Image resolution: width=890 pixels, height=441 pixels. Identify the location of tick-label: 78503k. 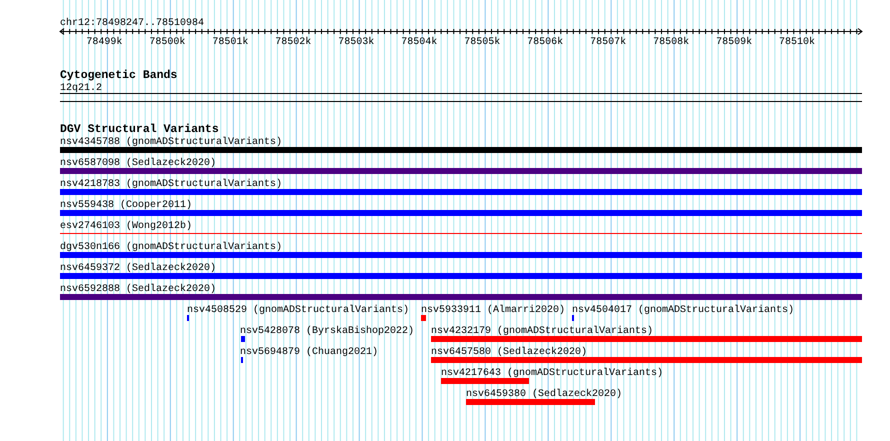
(356, 42).